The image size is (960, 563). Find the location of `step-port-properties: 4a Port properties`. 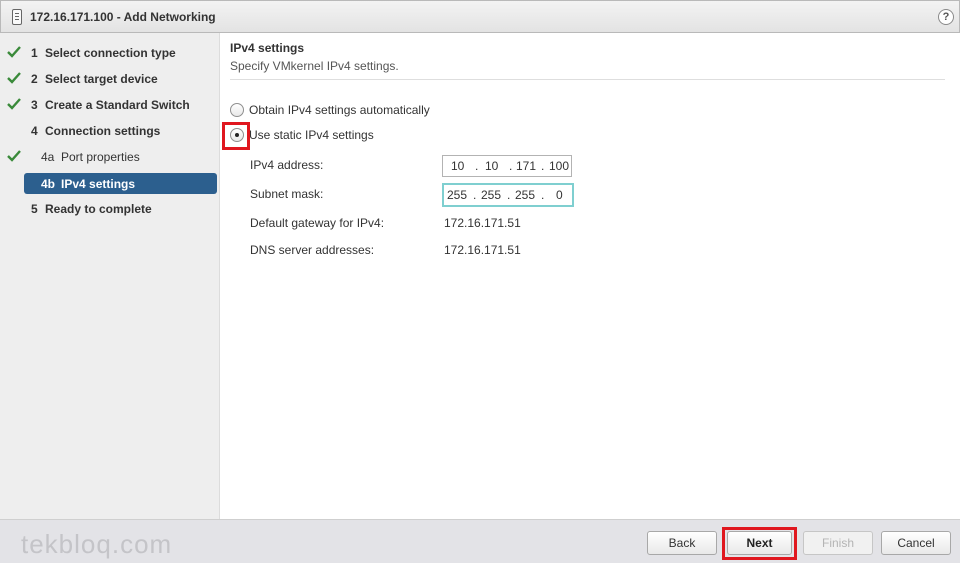

step-port-properties: 4a Port properties is located at coordinates (110, 157).